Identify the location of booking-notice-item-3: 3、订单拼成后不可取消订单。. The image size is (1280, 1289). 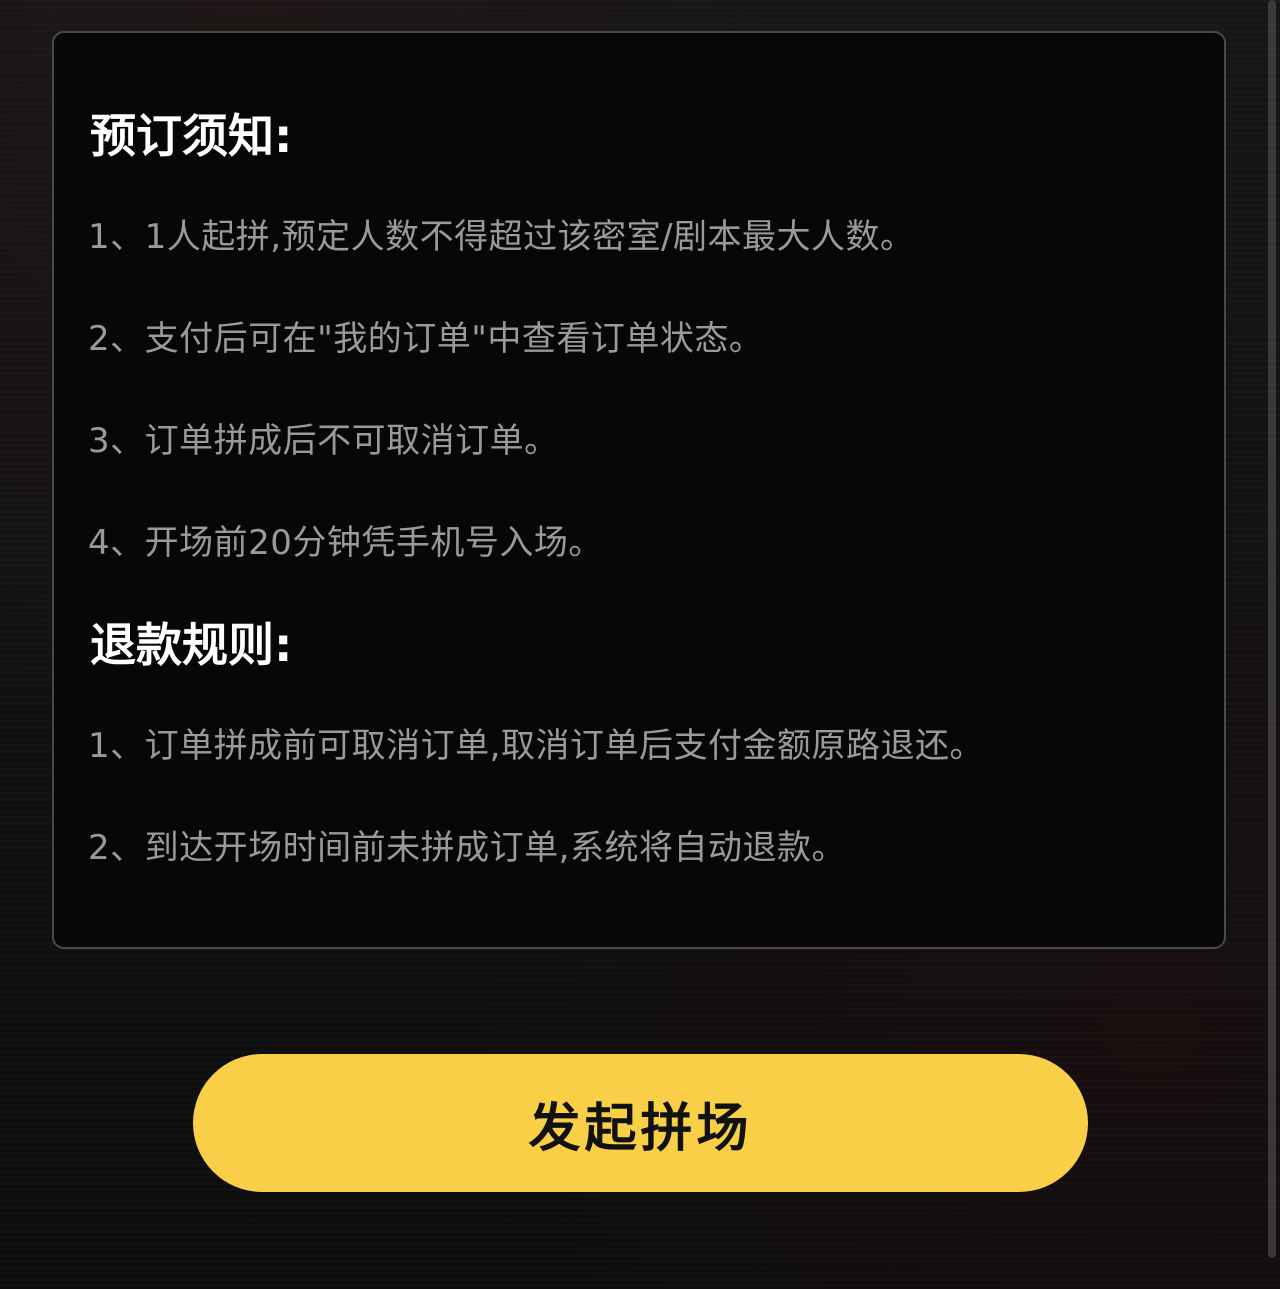
(323, 441).